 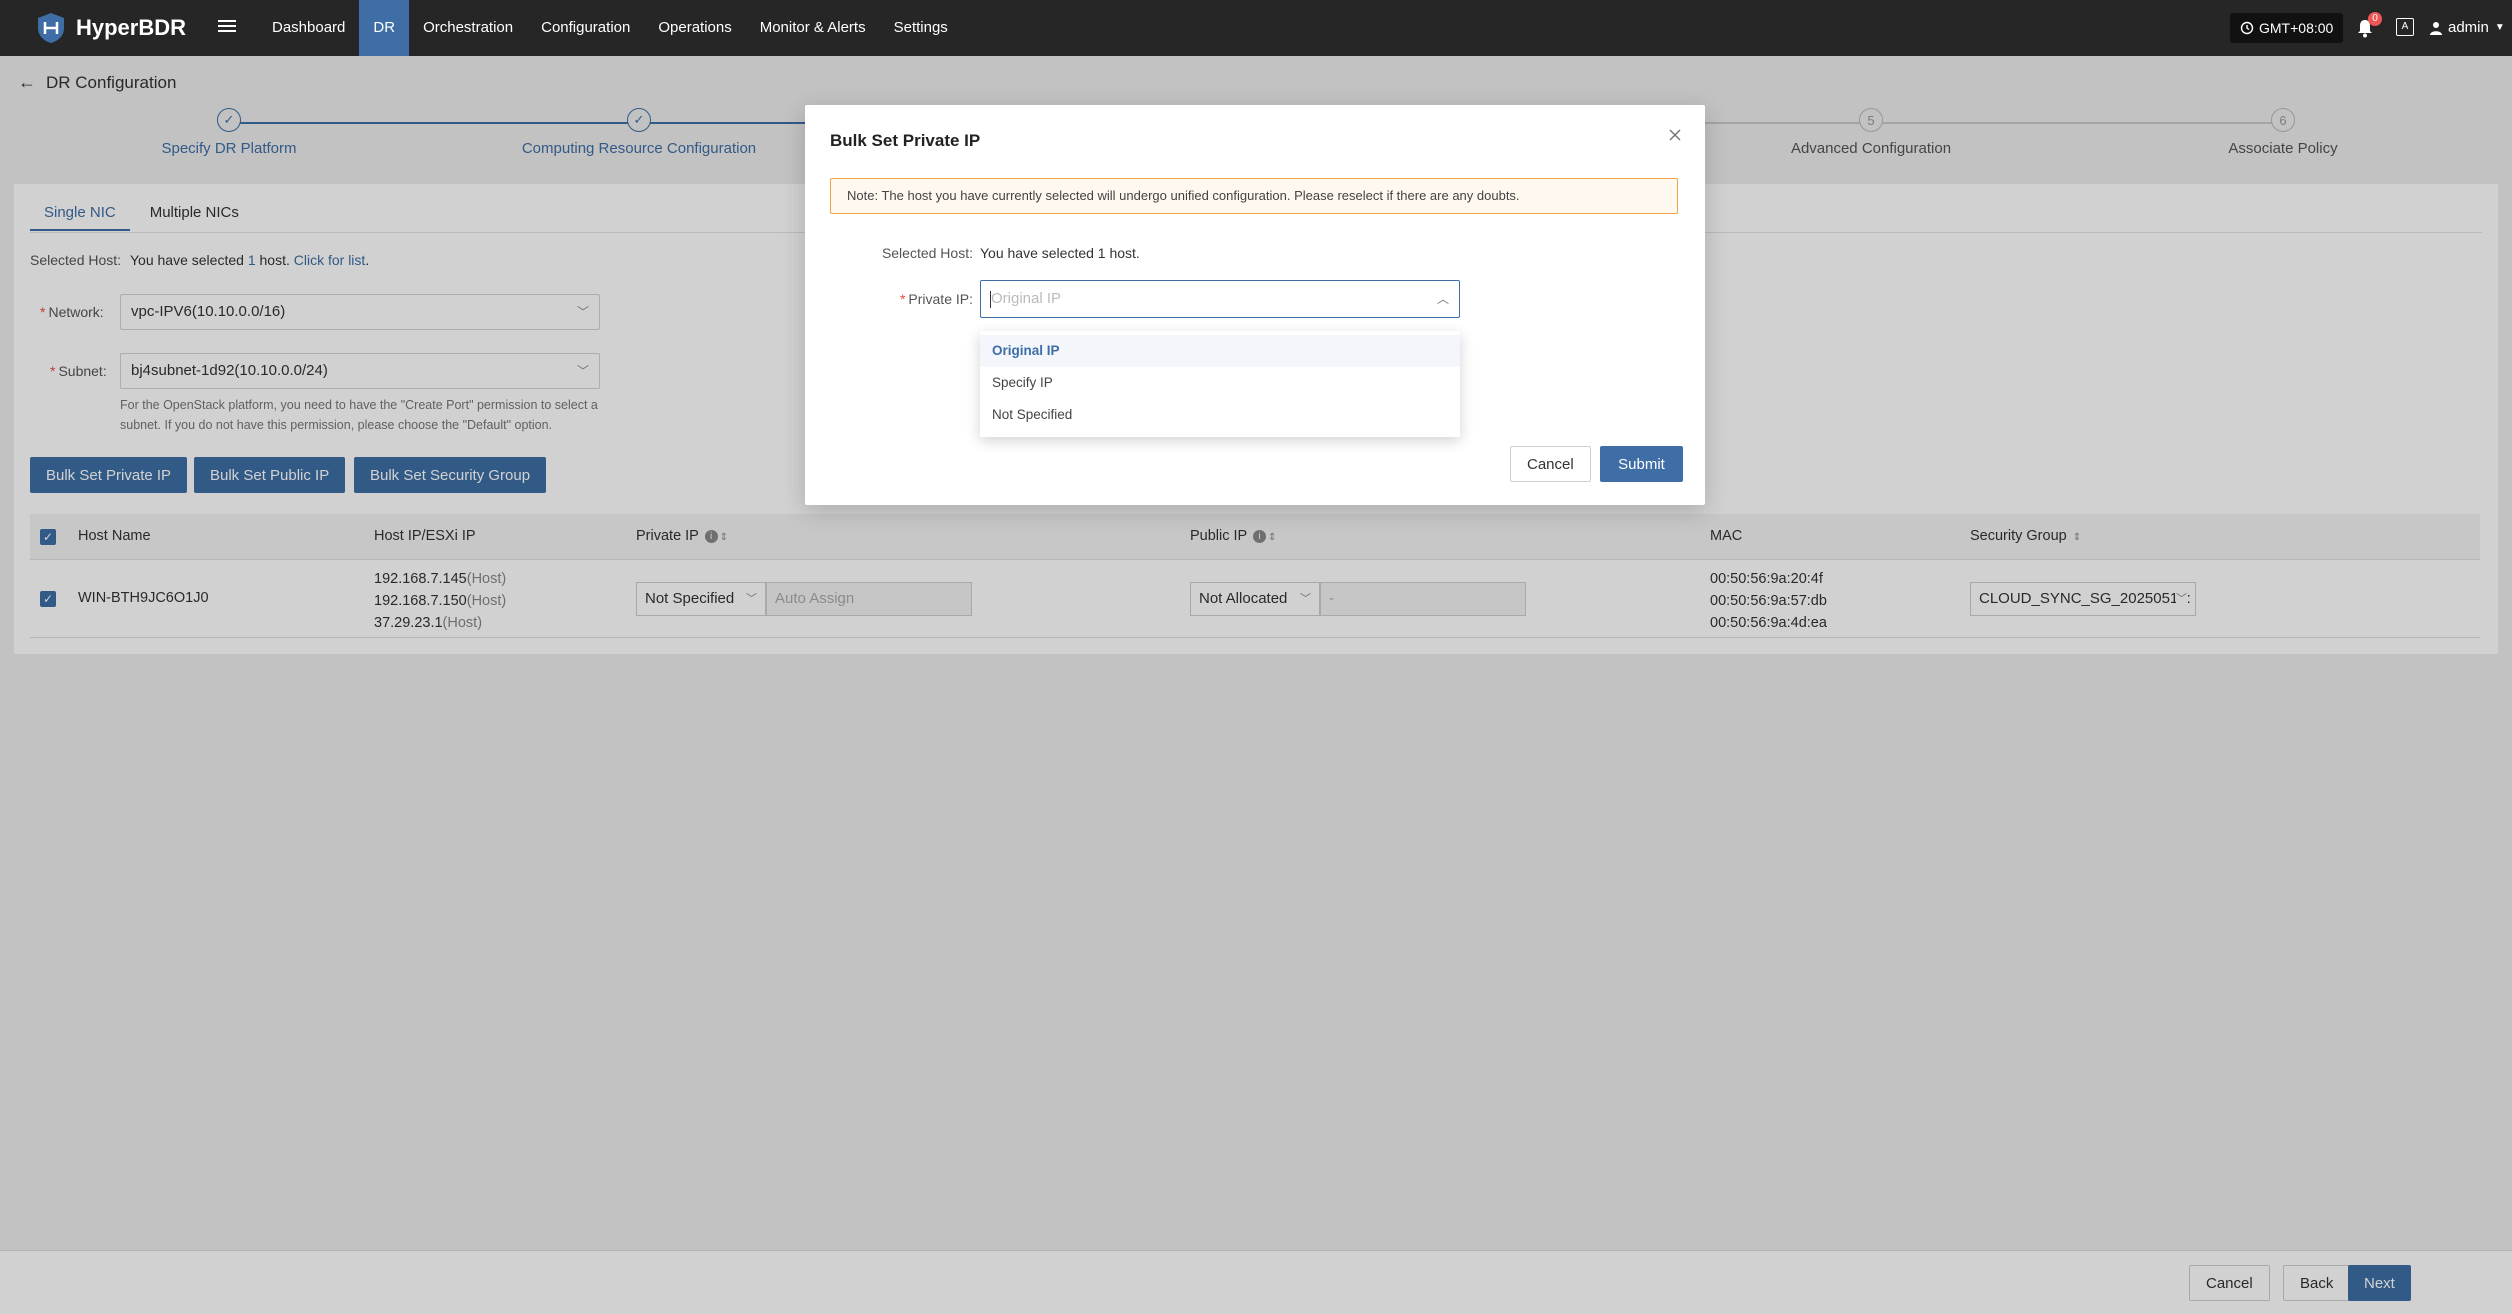 I want to click on option-not-specified: Not Specified, so click(x=1220, y=415).